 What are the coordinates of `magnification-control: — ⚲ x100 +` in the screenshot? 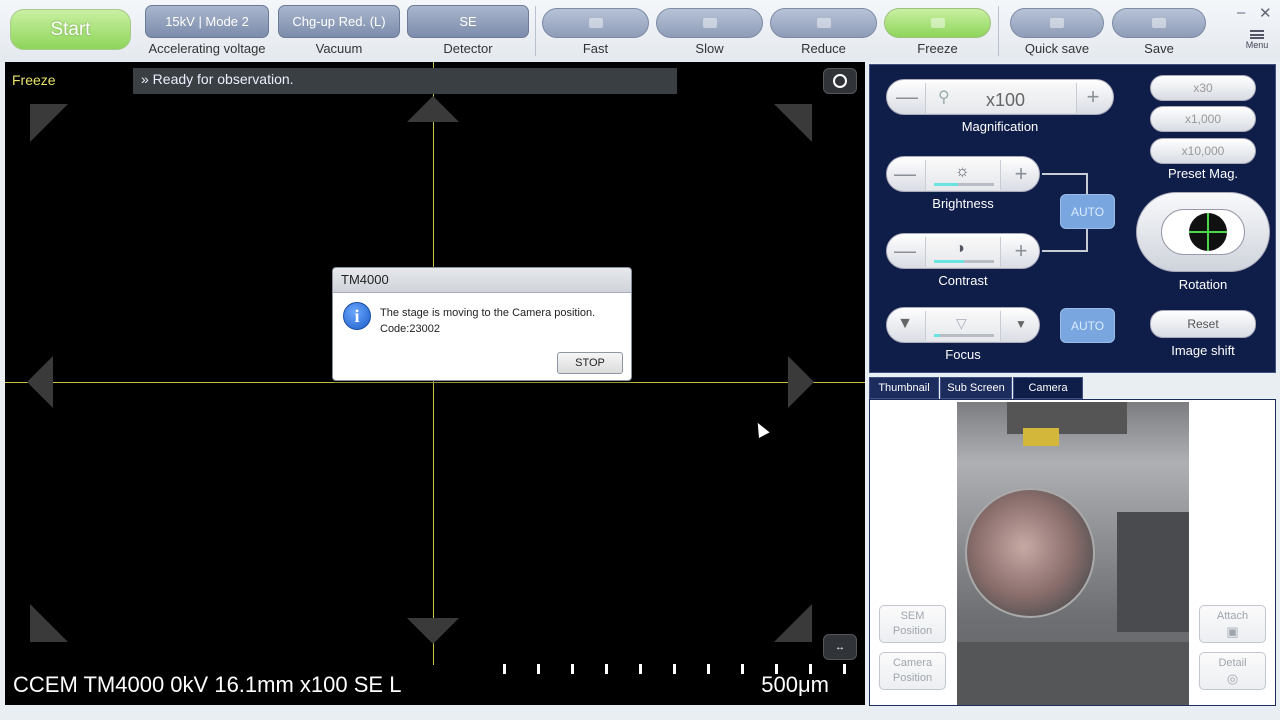 It's located at (1000, 97).